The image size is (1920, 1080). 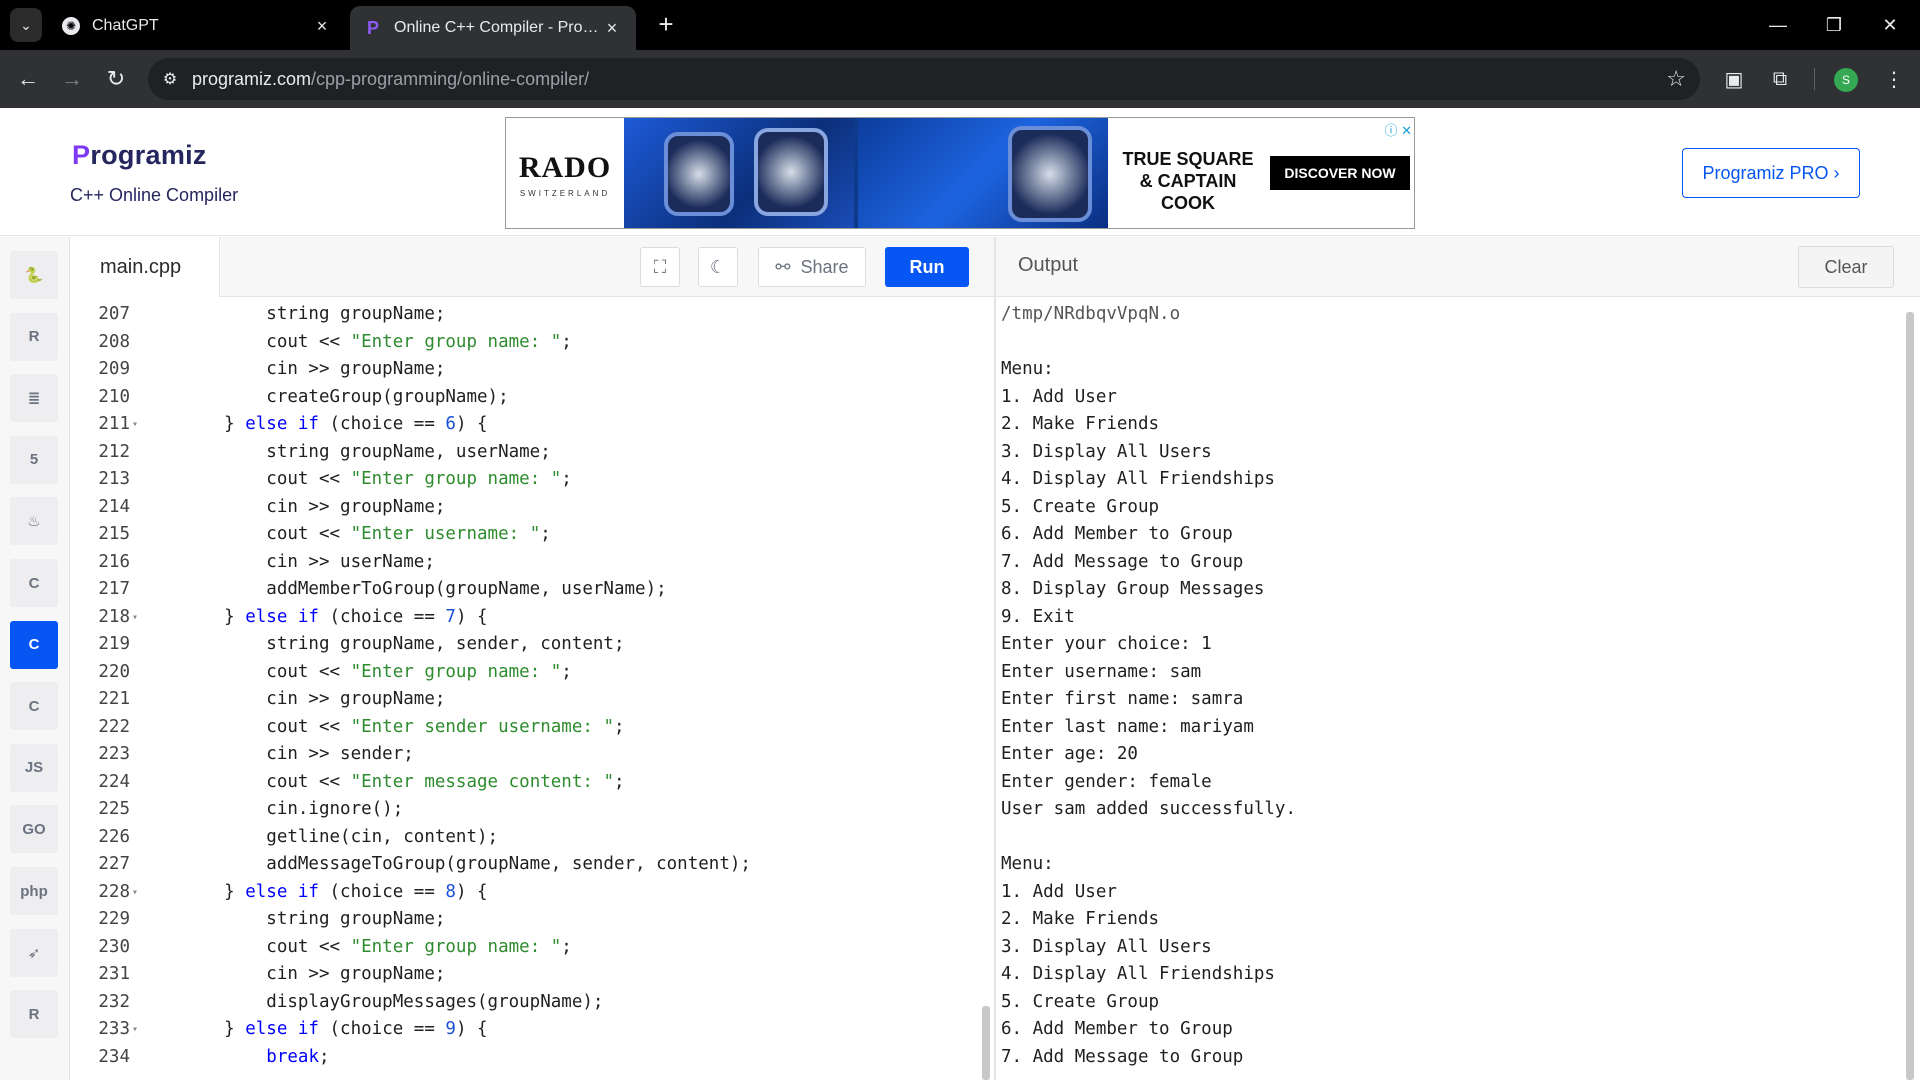 What do you see at coordinates (34, 829) in the screenshot?
I see `language-go-icon: GO` at bounding box center [34, 829].